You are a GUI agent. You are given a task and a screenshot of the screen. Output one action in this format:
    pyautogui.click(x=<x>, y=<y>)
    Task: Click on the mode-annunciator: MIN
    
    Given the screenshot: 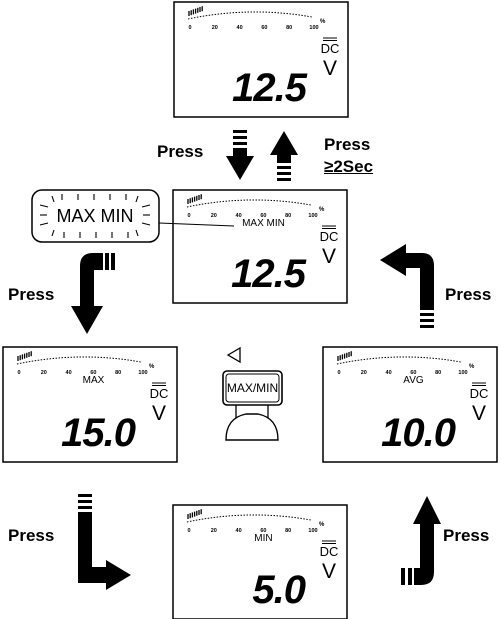 What is the action you would take?
    pyautogui.click(x=263, y=538)
    